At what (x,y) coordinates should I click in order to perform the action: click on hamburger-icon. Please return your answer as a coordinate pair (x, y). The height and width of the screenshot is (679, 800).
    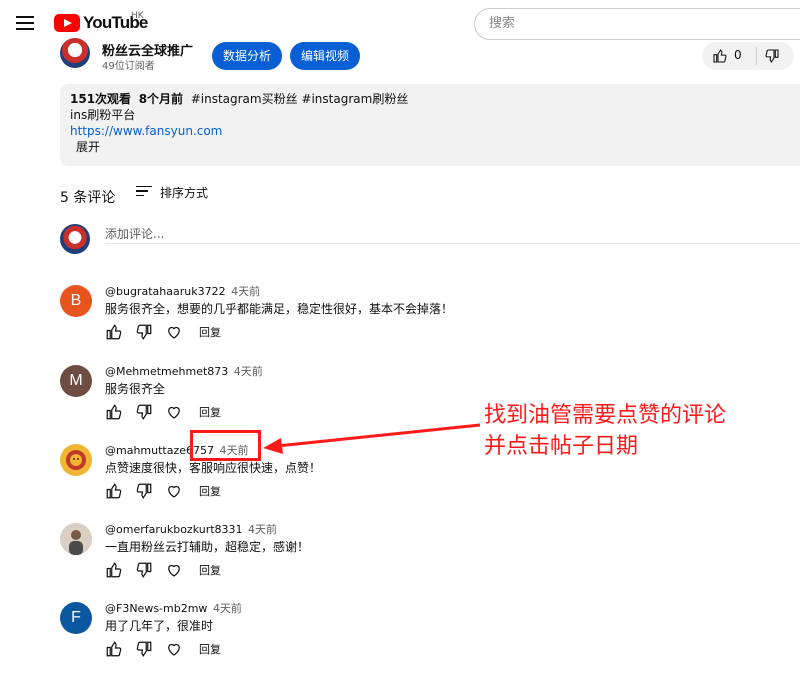
    Looking at the image, I should click on (25, 23).